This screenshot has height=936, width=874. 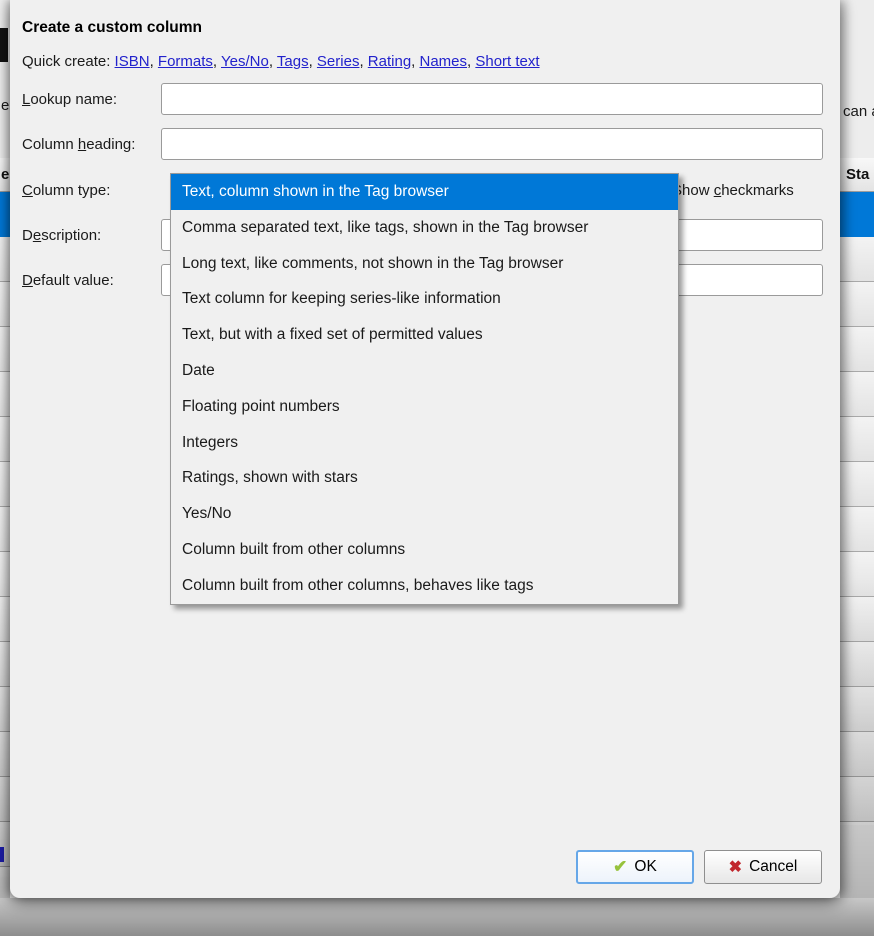 I want to click on column-type-option-7: Integers, so click(x=424, y=443).